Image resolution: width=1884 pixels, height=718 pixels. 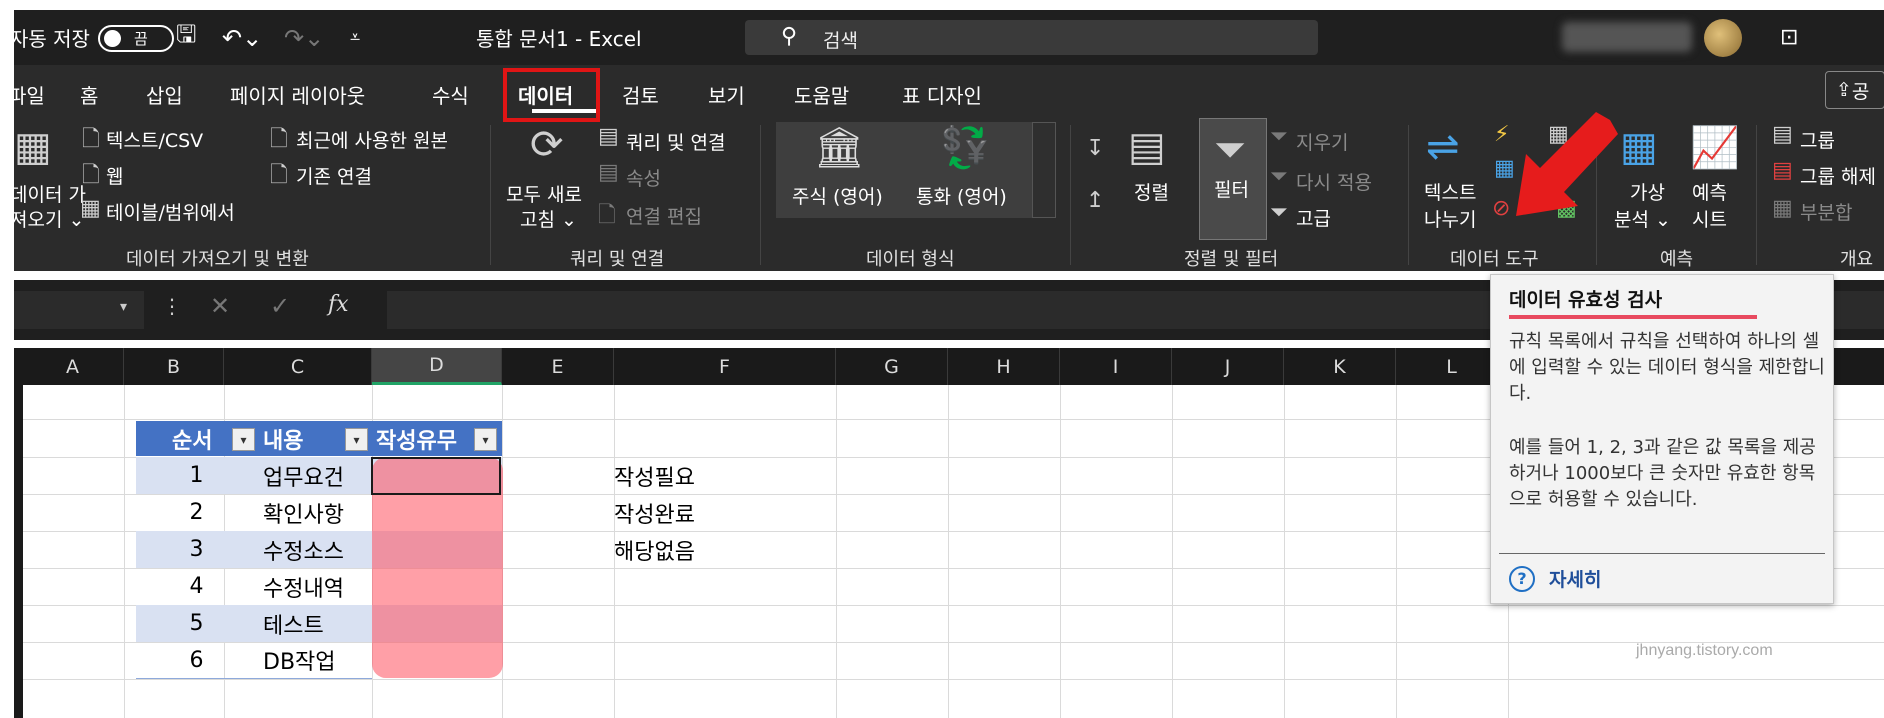 What do you see at coordinates (1639, 147) in the screenshot?
I see `what-if-icon: ▦` at bounding box center [1639, 147].